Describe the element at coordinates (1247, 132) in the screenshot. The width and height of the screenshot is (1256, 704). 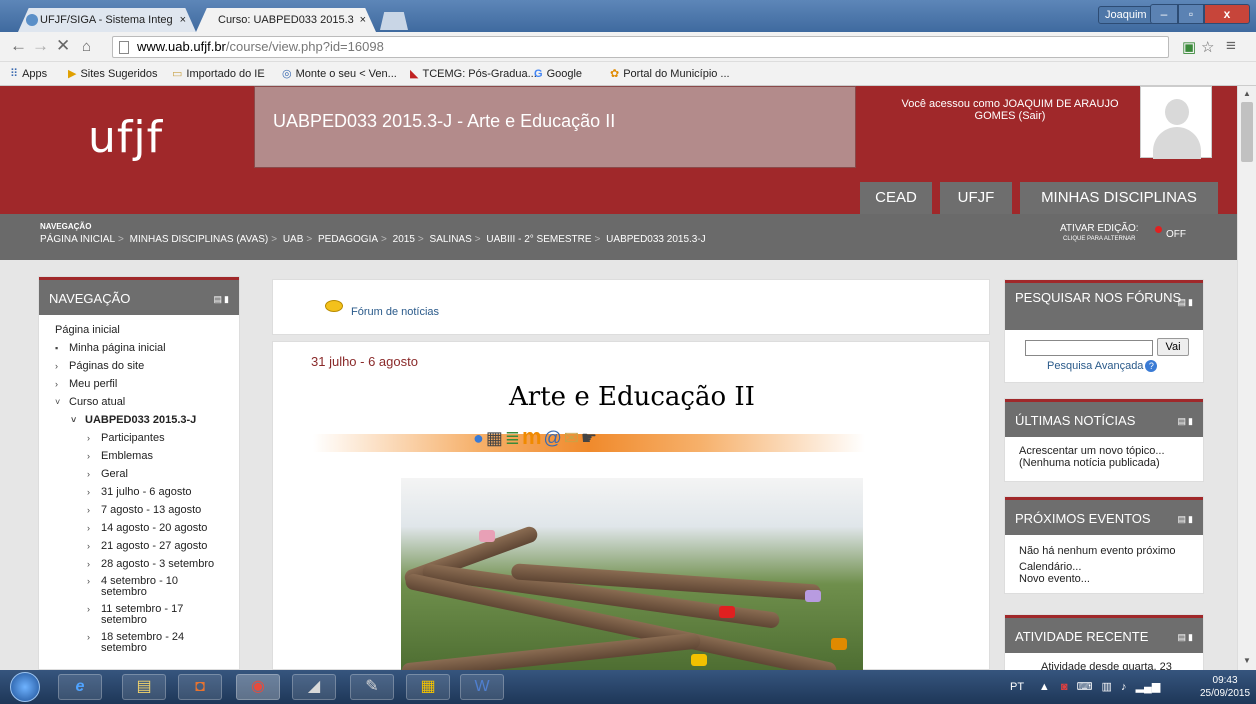
I see `scroll-thumb` at that location.